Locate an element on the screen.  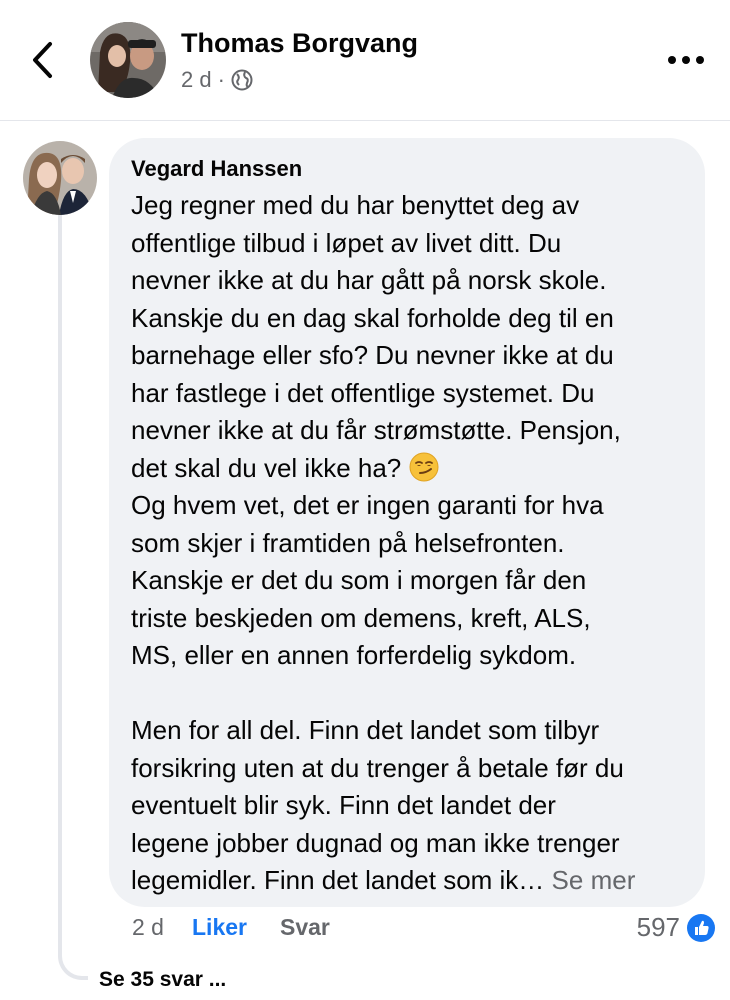
reaction-summary: 597 is located at coordinates (676, 927).